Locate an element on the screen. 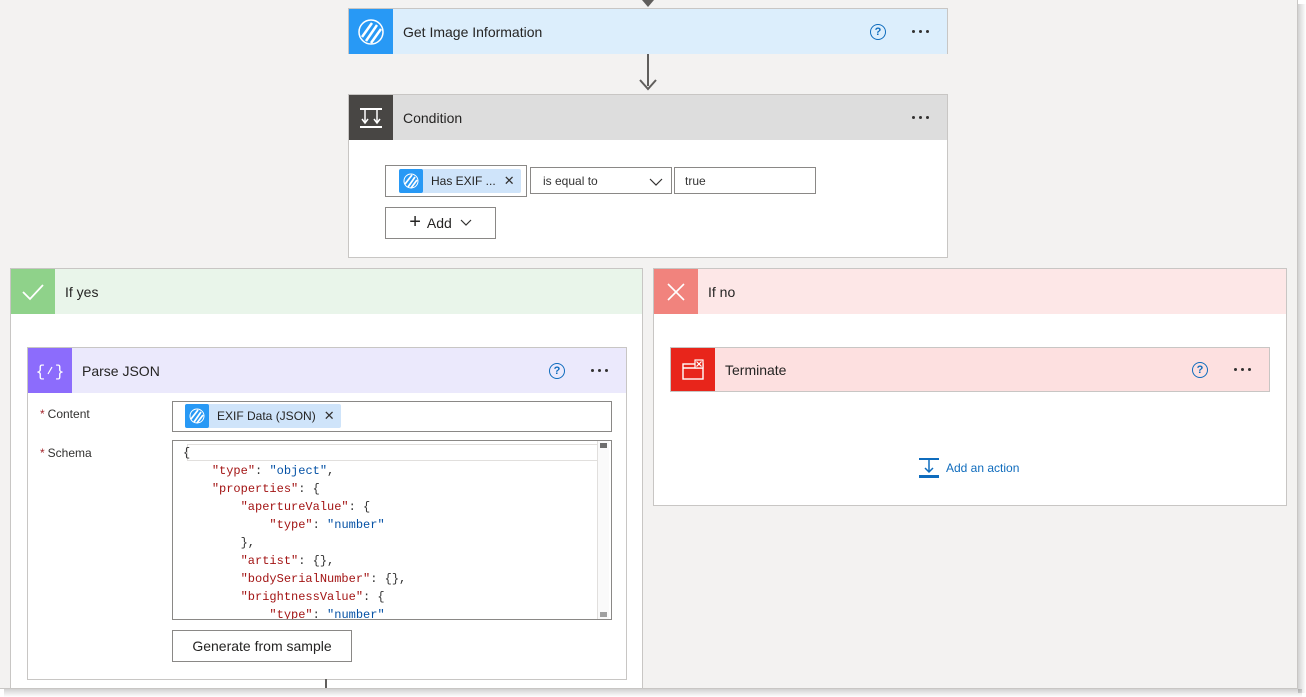  parse-json-title: Parse JSON is located at coordinates (121, 370).